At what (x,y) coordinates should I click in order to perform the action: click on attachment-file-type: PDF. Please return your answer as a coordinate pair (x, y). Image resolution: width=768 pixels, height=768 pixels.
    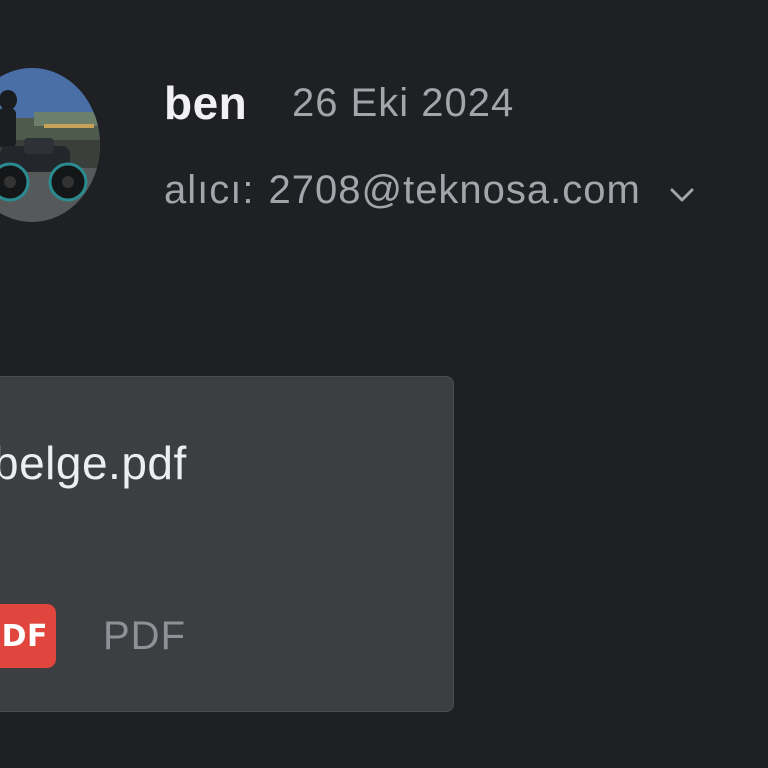
    Looking at the image, I should click on (144, 636).